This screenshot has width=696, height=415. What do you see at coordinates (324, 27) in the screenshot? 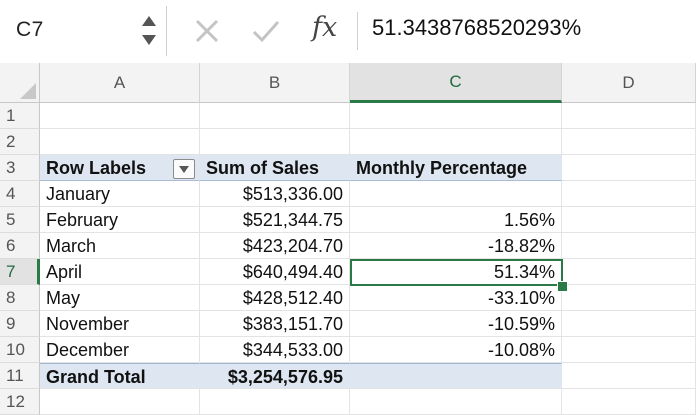
I see `fx-icon: fx` at bounding box center [324, 27].